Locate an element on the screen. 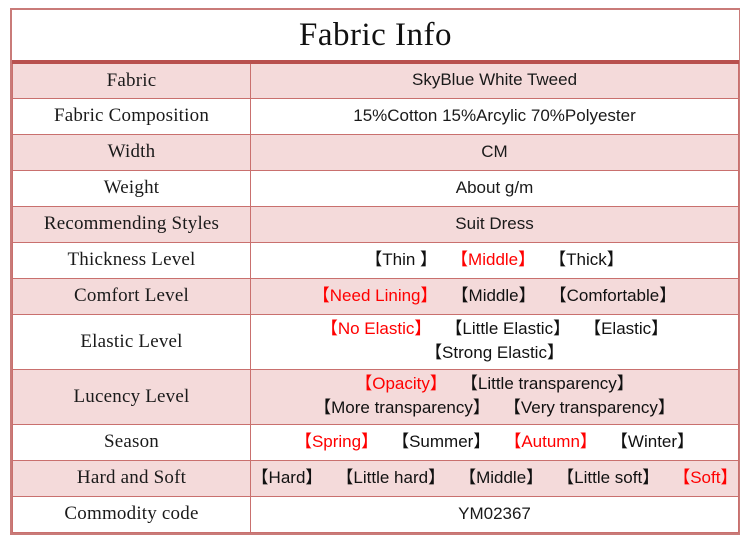 The width and height of the screenshot is (750, 547). table-row: Thickness Level 【Thin 】【Middle】 【Thick】 is located at coordinates (376, 260).